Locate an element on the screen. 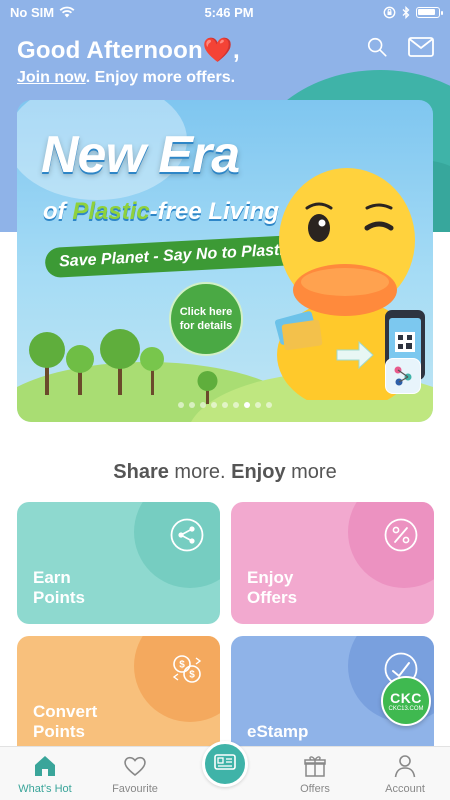  tile-label: Enjoy Offers is located at coordinates (272, 588).